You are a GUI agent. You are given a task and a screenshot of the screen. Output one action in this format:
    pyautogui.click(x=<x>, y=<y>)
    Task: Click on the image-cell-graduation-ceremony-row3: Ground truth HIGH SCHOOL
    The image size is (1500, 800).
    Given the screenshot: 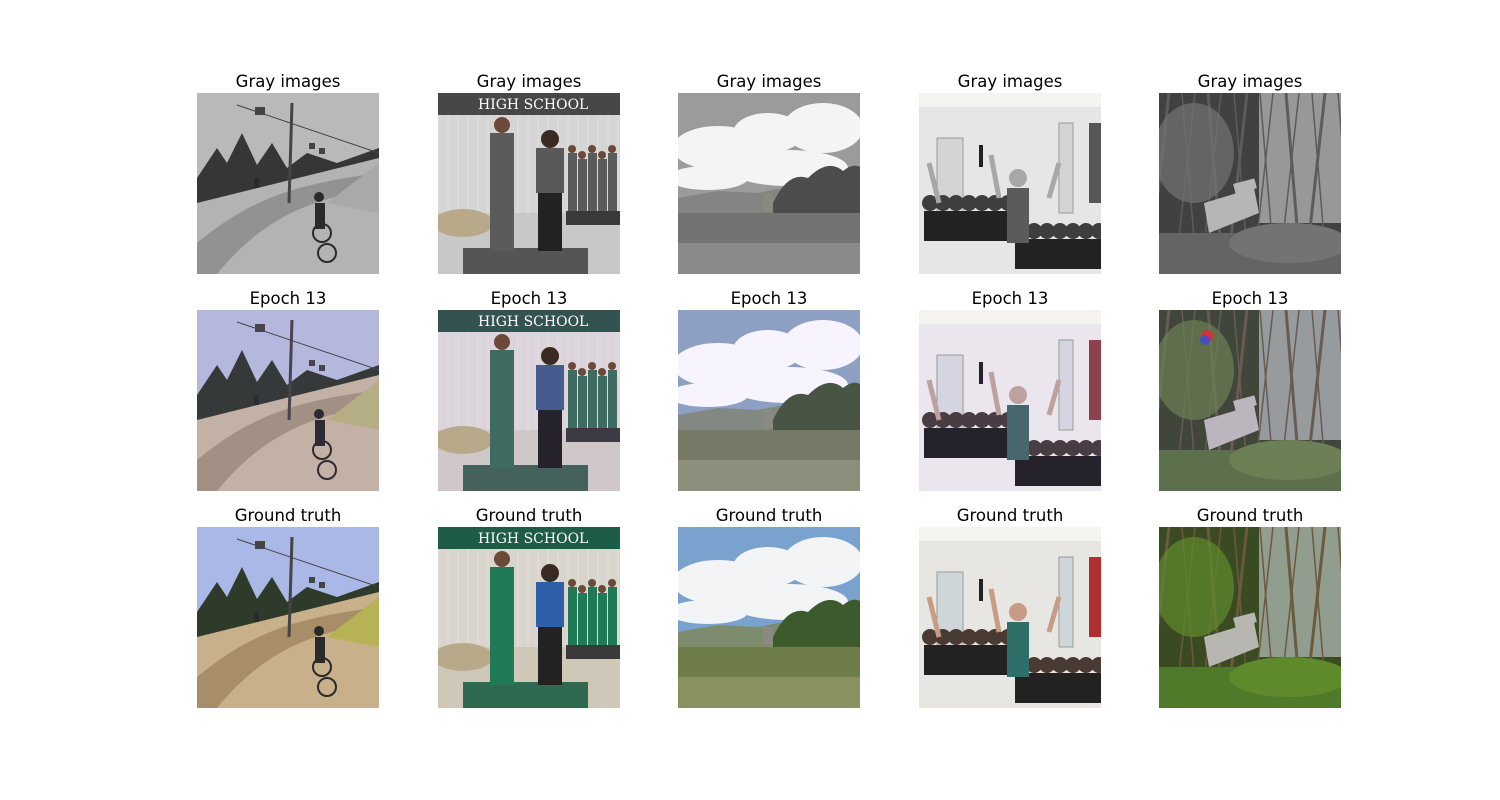 What is the action you would take?
    pyautogui.click(x=529, y=607)
    